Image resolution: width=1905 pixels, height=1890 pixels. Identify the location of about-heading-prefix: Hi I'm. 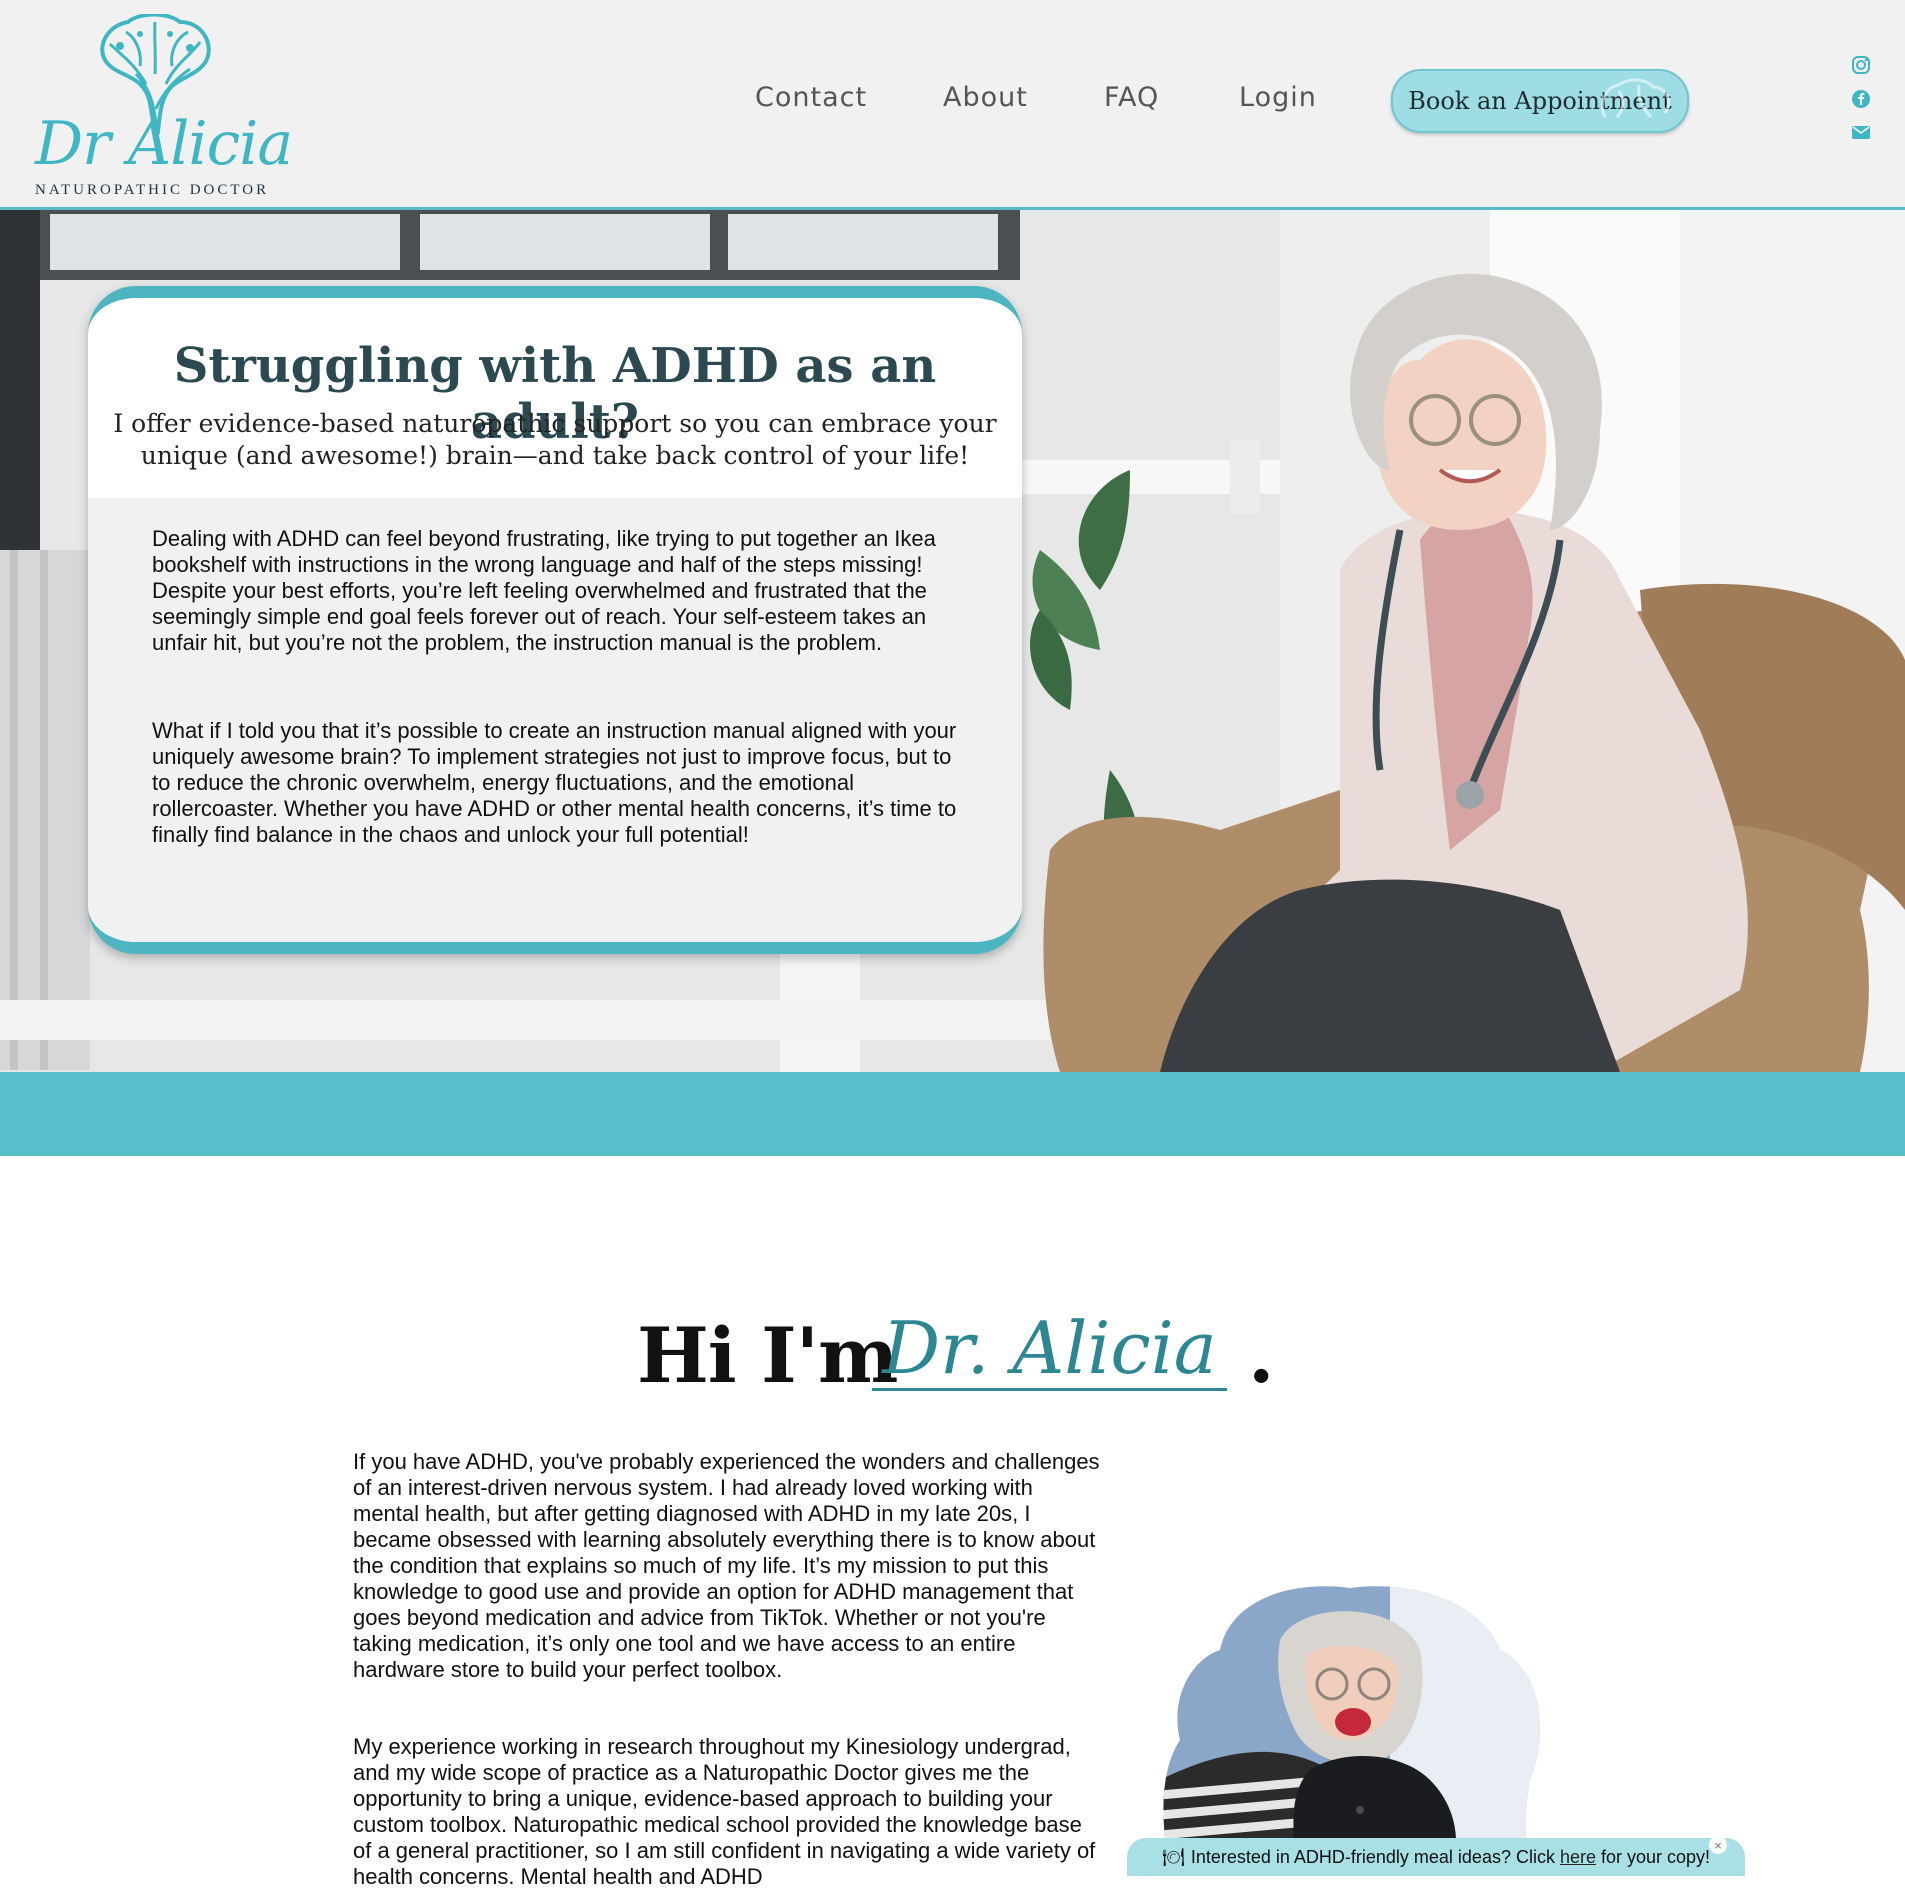
(767, 1355).